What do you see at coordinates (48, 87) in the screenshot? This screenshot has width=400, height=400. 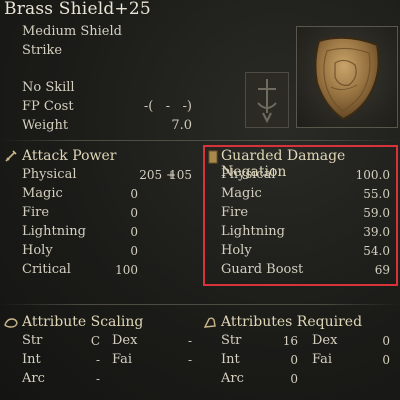 I see `skill-name: No Skill` at bounding box center [48, 87].